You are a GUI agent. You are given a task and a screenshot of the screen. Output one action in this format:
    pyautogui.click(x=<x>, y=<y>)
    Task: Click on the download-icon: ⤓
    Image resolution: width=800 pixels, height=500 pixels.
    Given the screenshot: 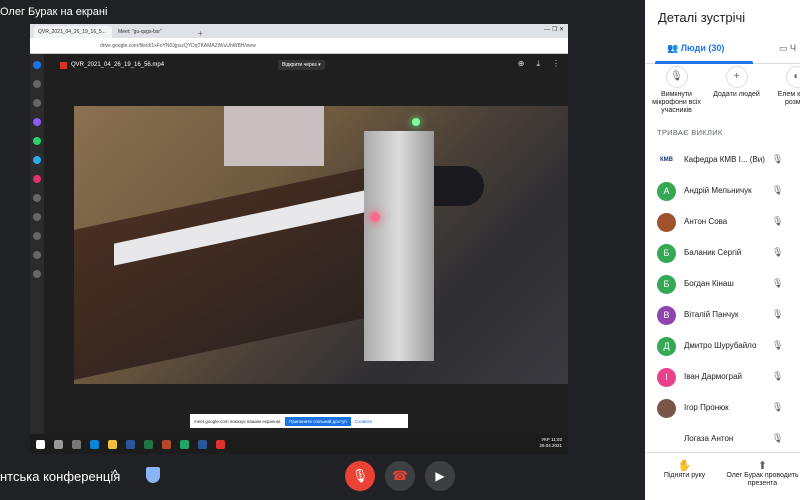 What is the action you would take?
    pyautogui.click(x=538, y=64)
    